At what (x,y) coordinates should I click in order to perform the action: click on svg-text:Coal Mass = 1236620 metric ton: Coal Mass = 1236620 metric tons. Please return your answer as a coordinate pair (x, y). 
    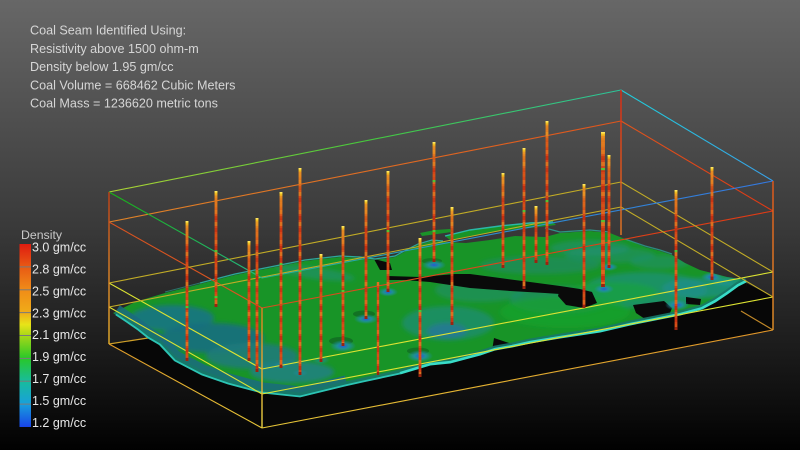
    Looking at the image, I should click on (124, 104).